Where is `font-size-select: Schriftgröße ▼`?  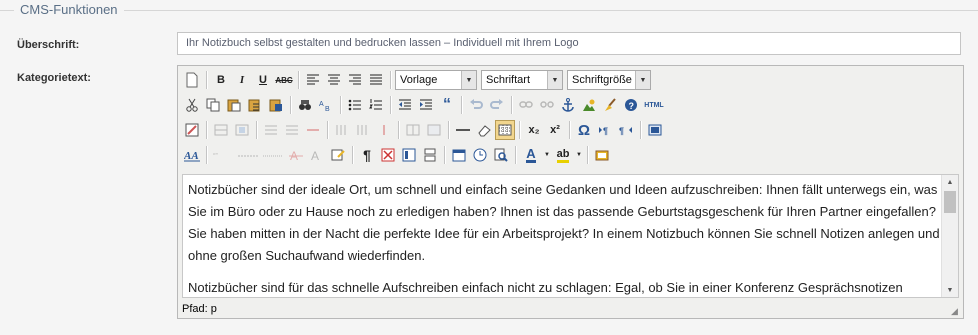 font-size-select: Schriftgröße ▼ is located at coordinates (609, 80).